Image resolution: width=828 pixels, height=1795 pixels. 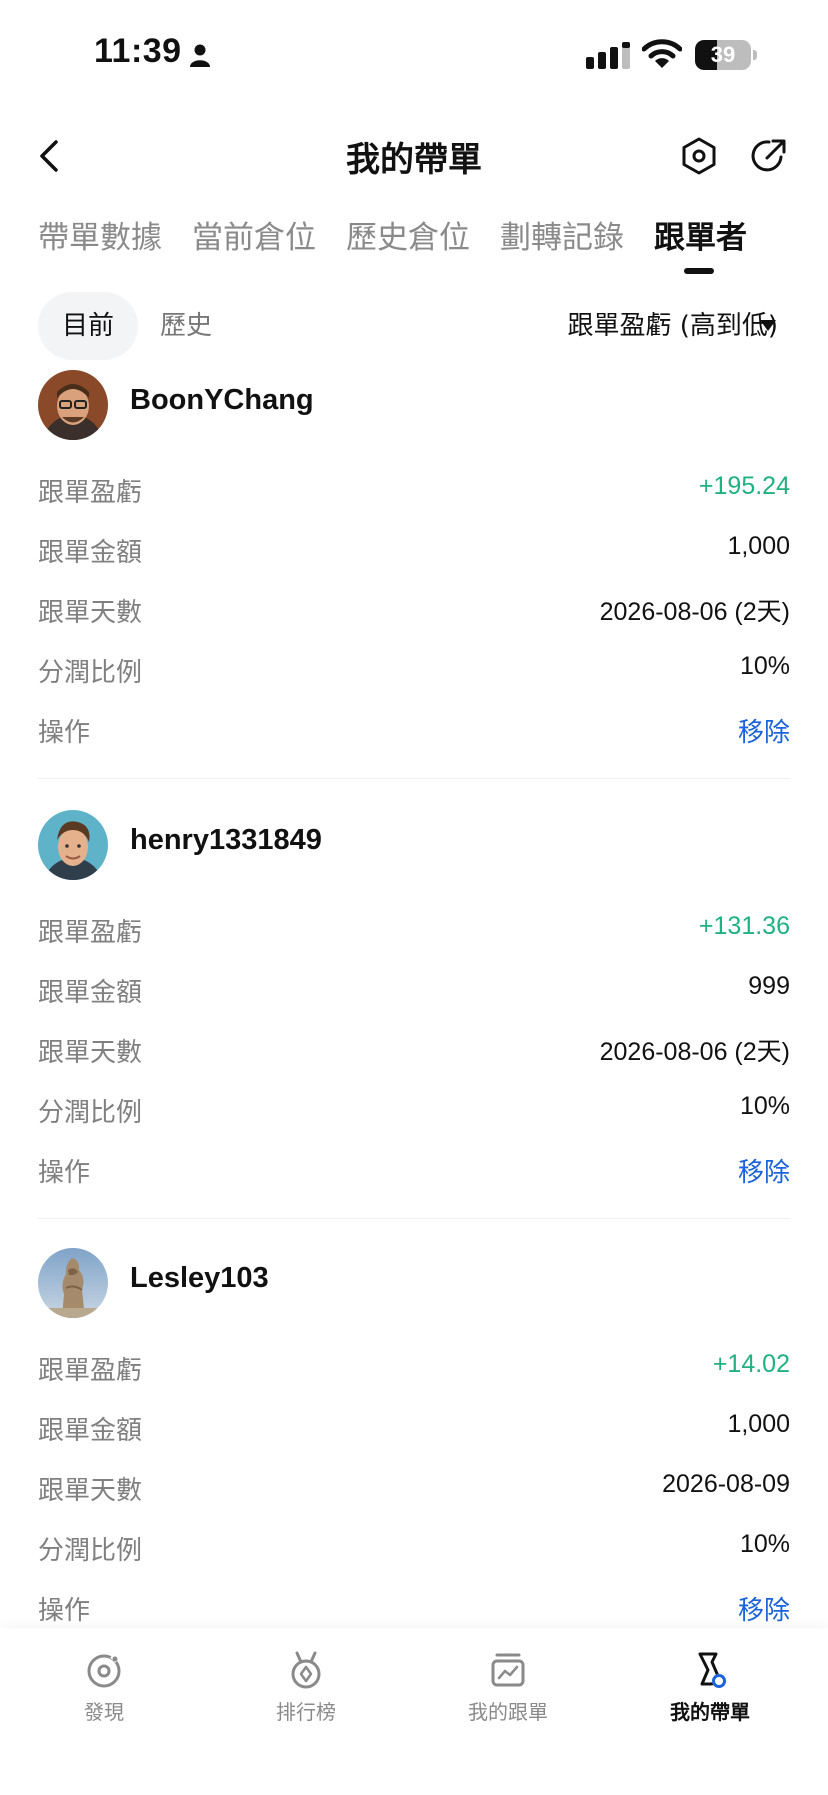 I want to click on status-bar: 11:39 39, so click(x=414, y=56).